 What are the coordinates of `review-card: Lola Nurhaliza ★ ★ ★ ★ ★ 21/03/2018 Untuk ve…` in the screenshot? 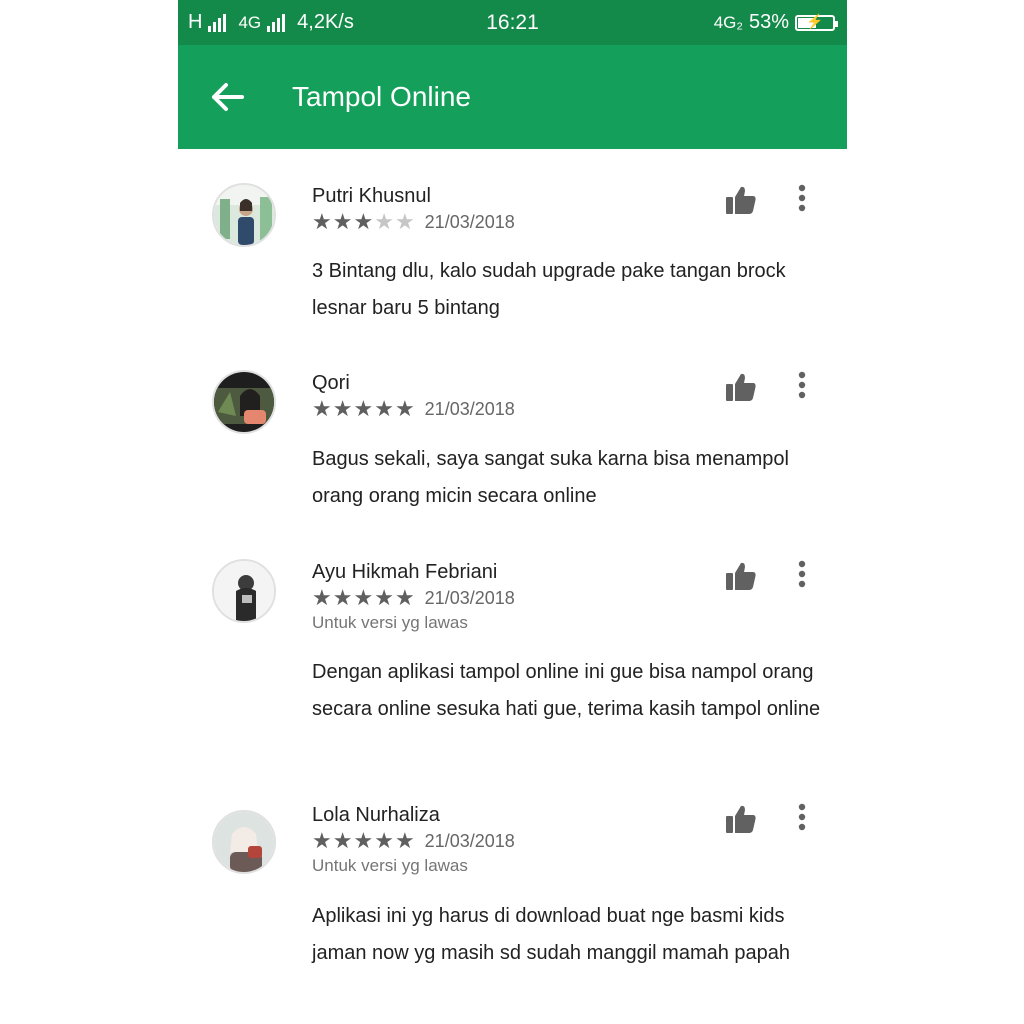 It's located at (512, 907).